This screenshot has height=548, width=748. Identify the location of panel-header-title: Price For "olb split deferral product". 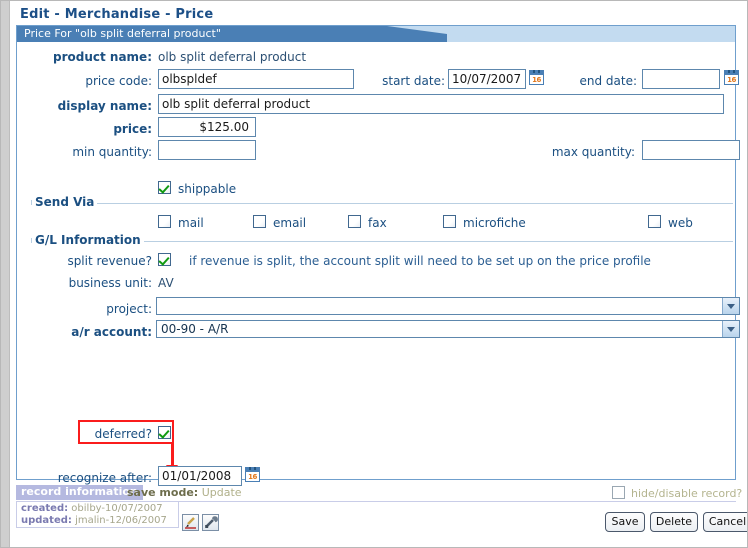
(122, 33).